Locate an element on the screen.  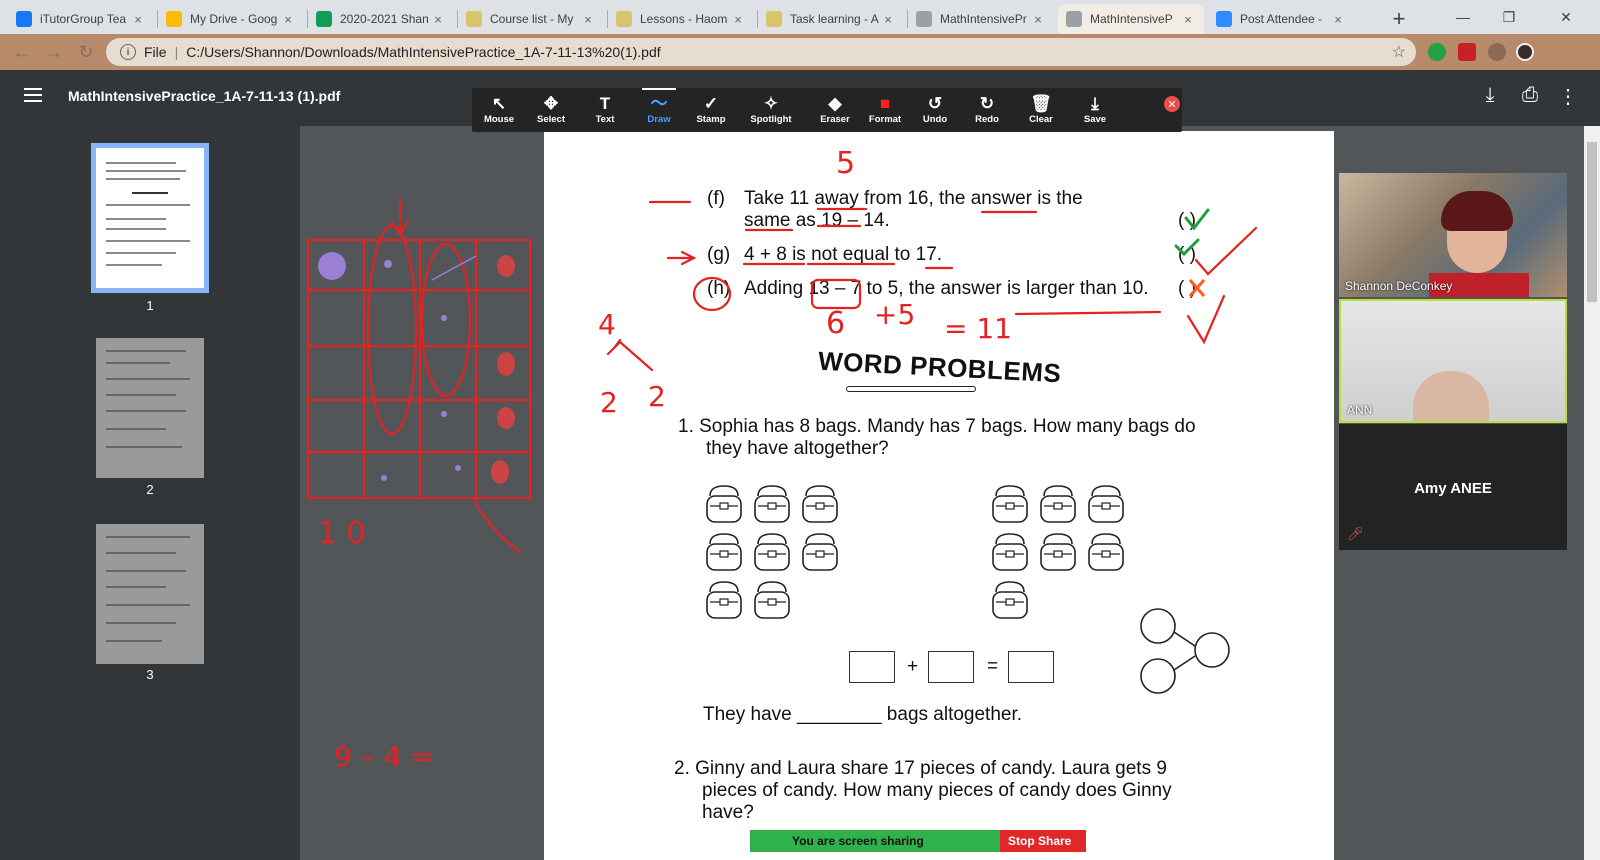
browser-tab: MathIntensiveP × is located at coordinates (1131, 19).